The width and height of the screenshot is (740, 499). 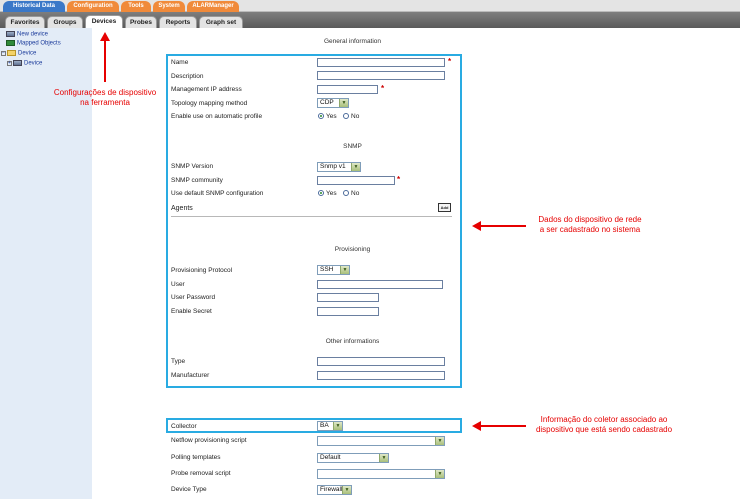 What do you see at coordinates (105, 92) in the screenshot?
I see `annotation-config-line1: Configurações de dispositivo` at bounding box center [105, 92].